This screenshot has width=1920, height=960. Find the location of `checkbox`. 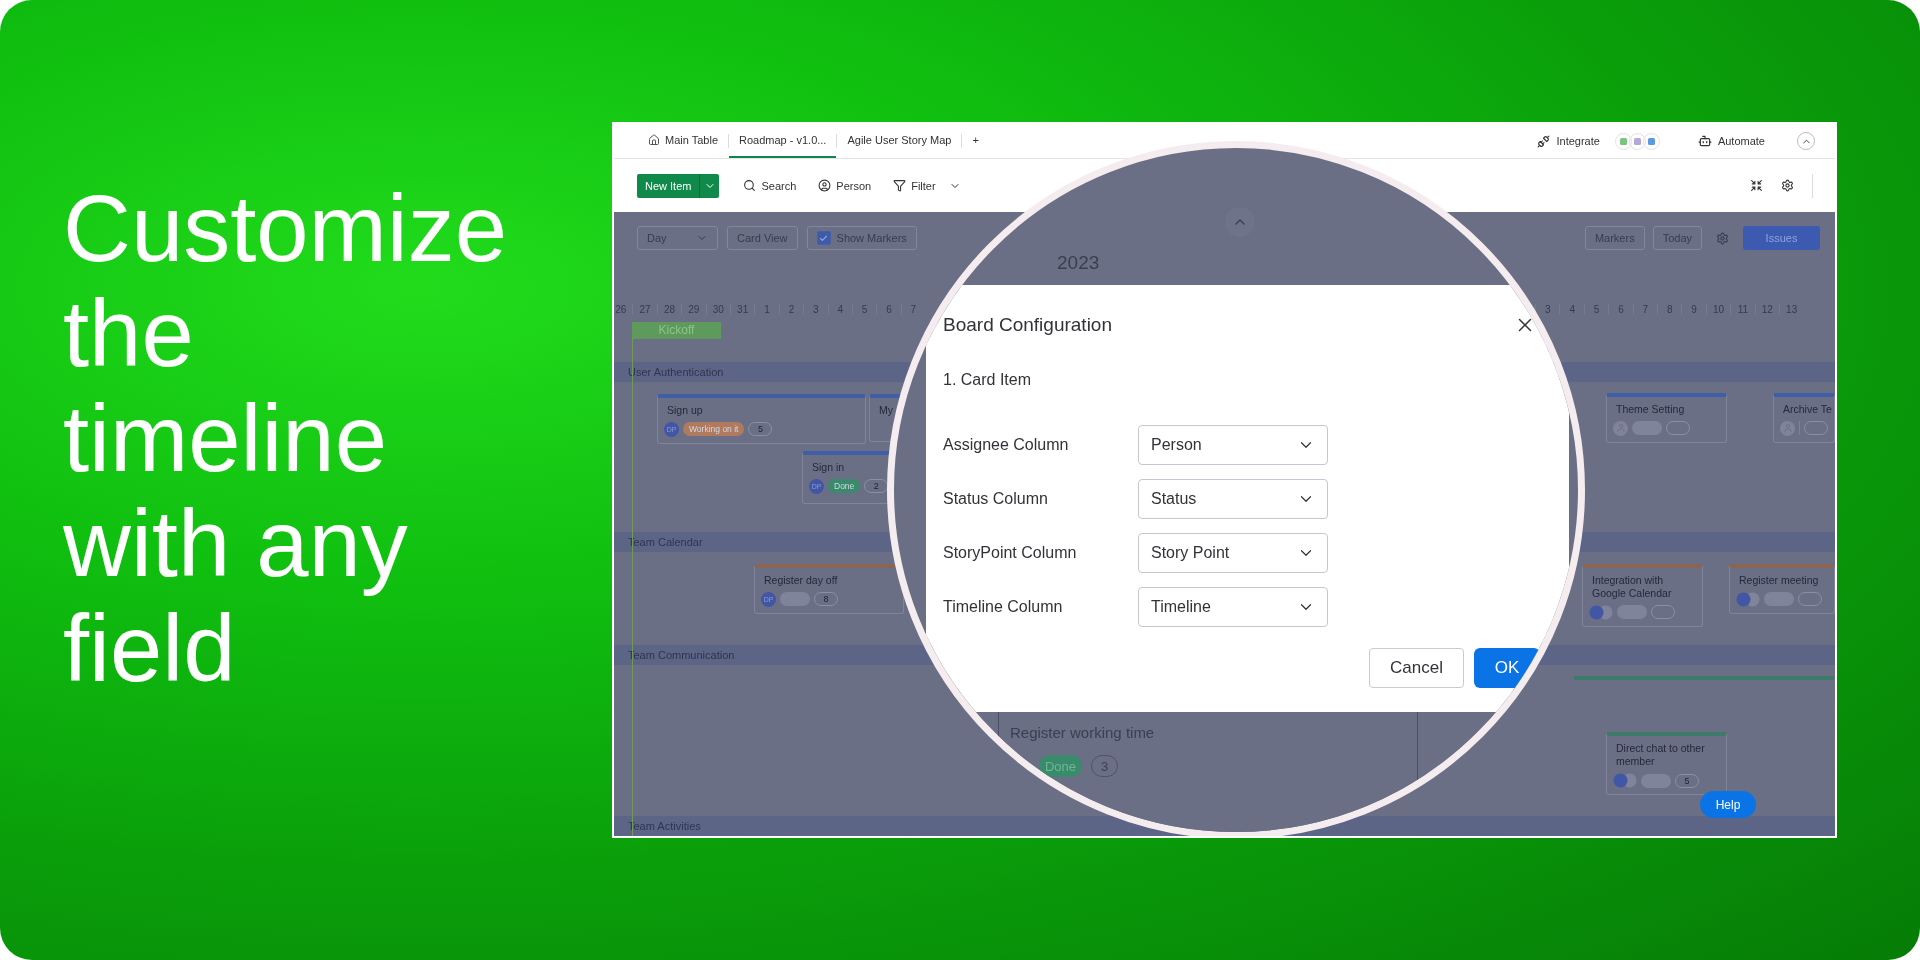

checkbox is located at coordinates (823, 238).